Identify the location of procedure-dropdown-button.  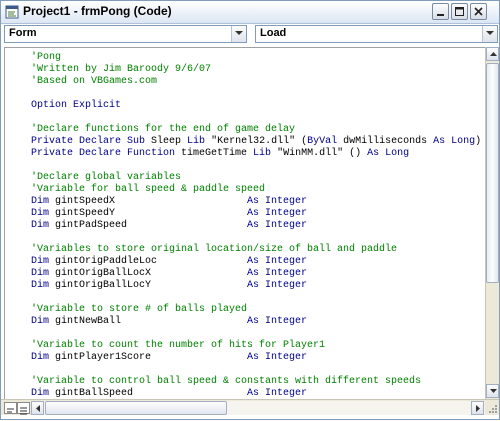
(489, 34).